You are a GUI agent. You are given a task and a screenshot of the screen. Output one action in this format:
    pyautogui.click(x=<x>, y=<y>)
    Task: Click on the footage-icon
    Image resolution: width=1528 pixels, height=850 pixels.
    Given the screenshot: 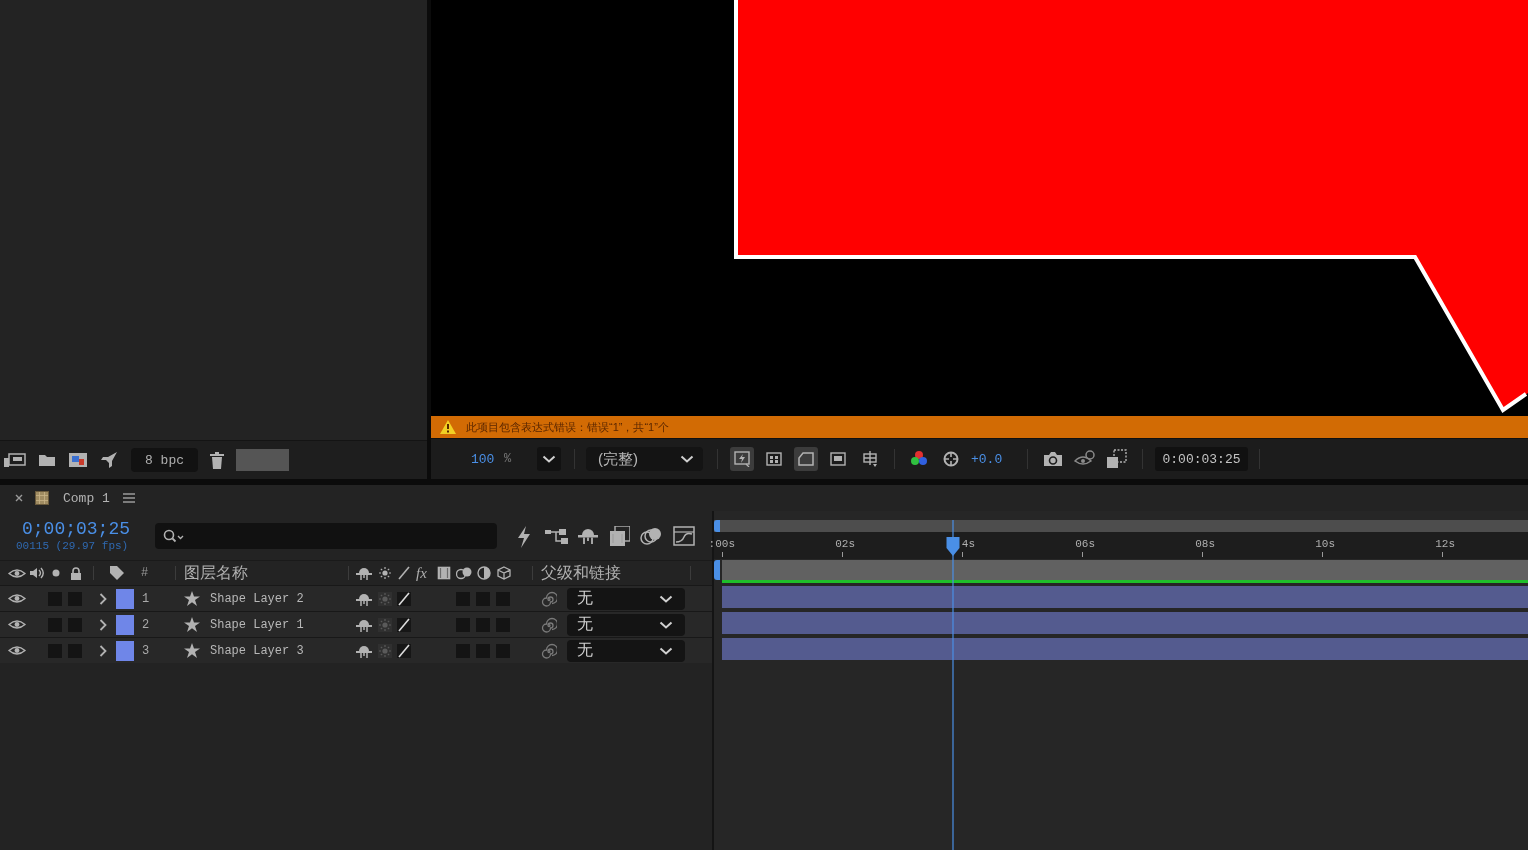 What is the action you would take?
    pyautogui.click(x=15, y=460)
    